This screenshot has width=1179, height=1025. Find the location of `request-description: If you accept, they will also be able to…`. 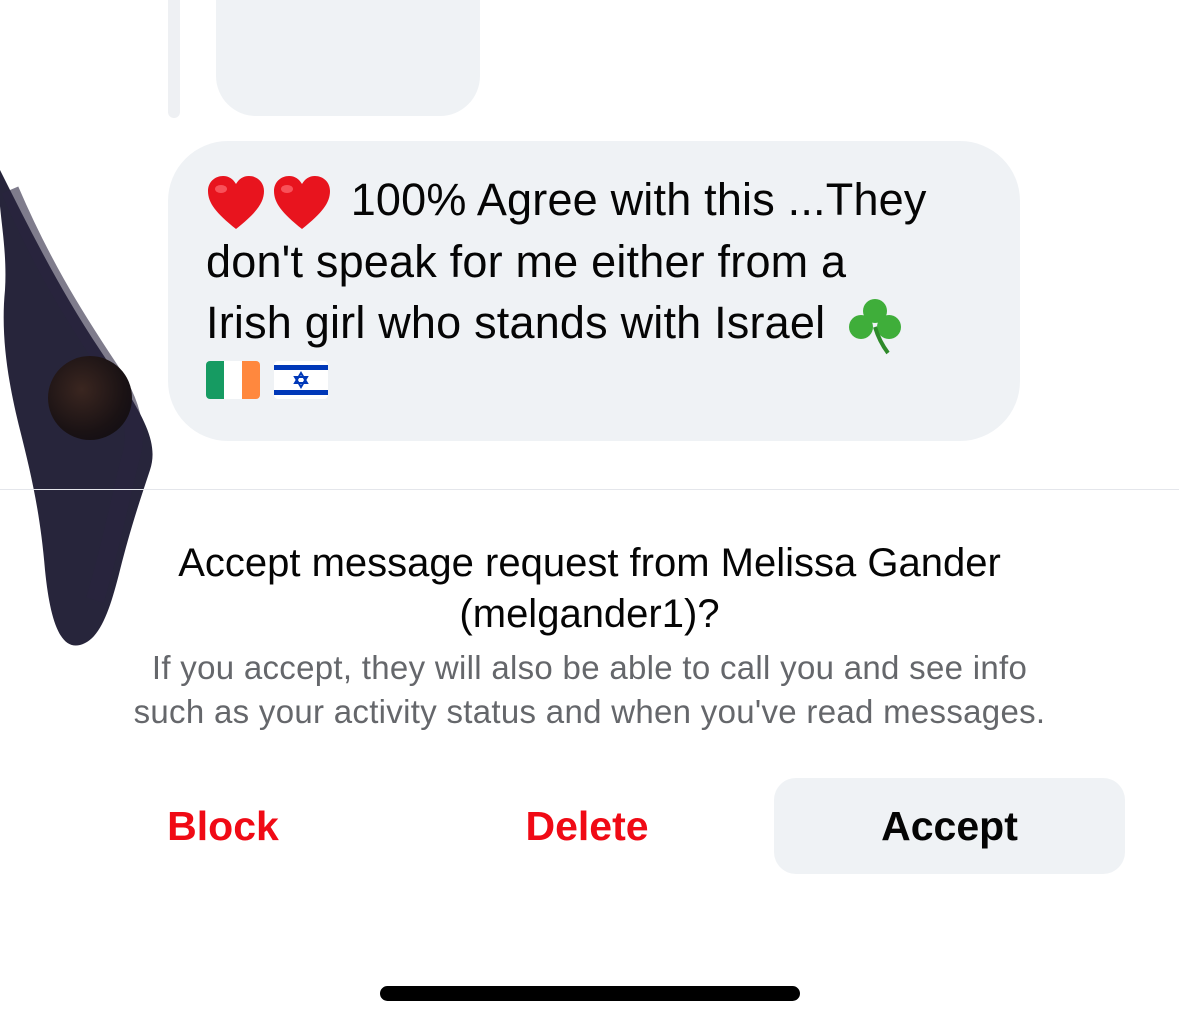

request-description: If you accept, they will also be able to… is located at coordinates (589, 690).